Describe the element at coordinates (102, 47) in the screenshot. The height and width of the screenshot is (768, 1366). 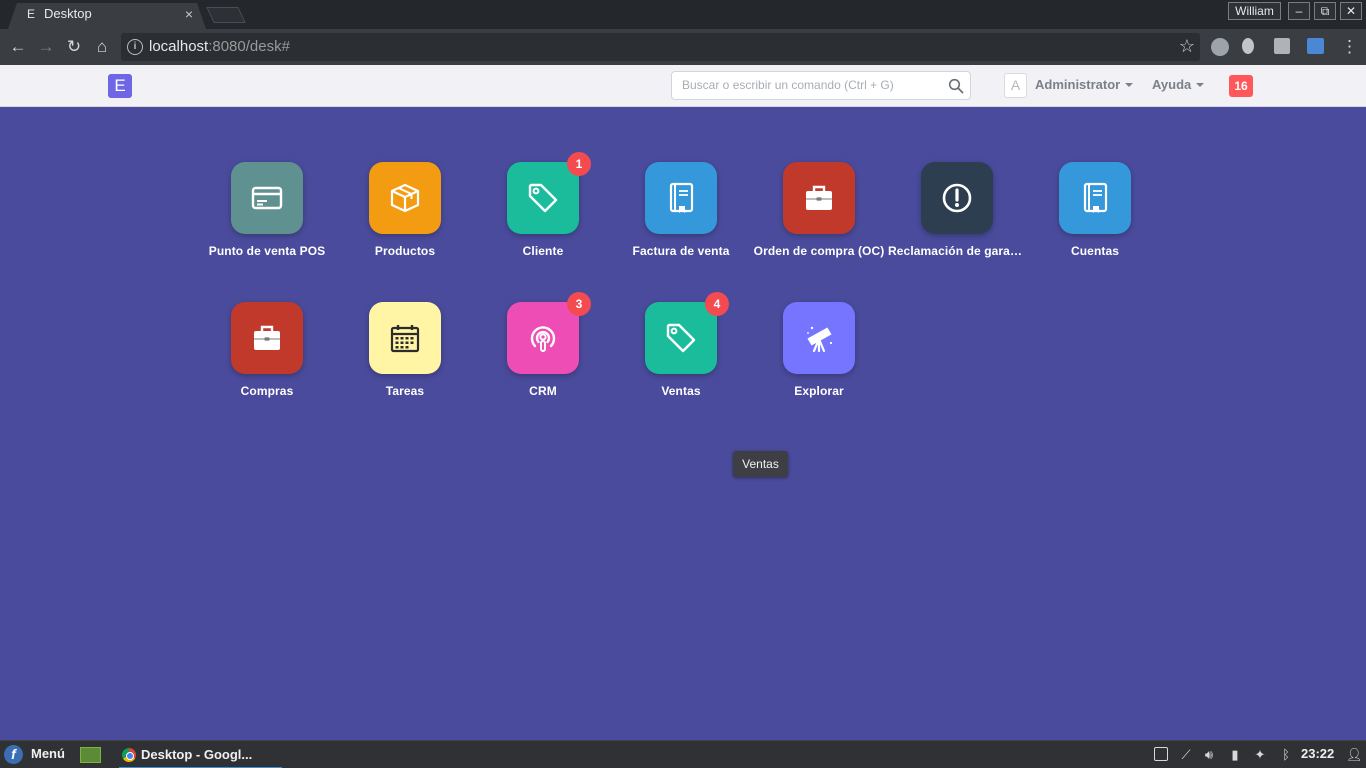
I see `home-icon: ⌂` at that location.